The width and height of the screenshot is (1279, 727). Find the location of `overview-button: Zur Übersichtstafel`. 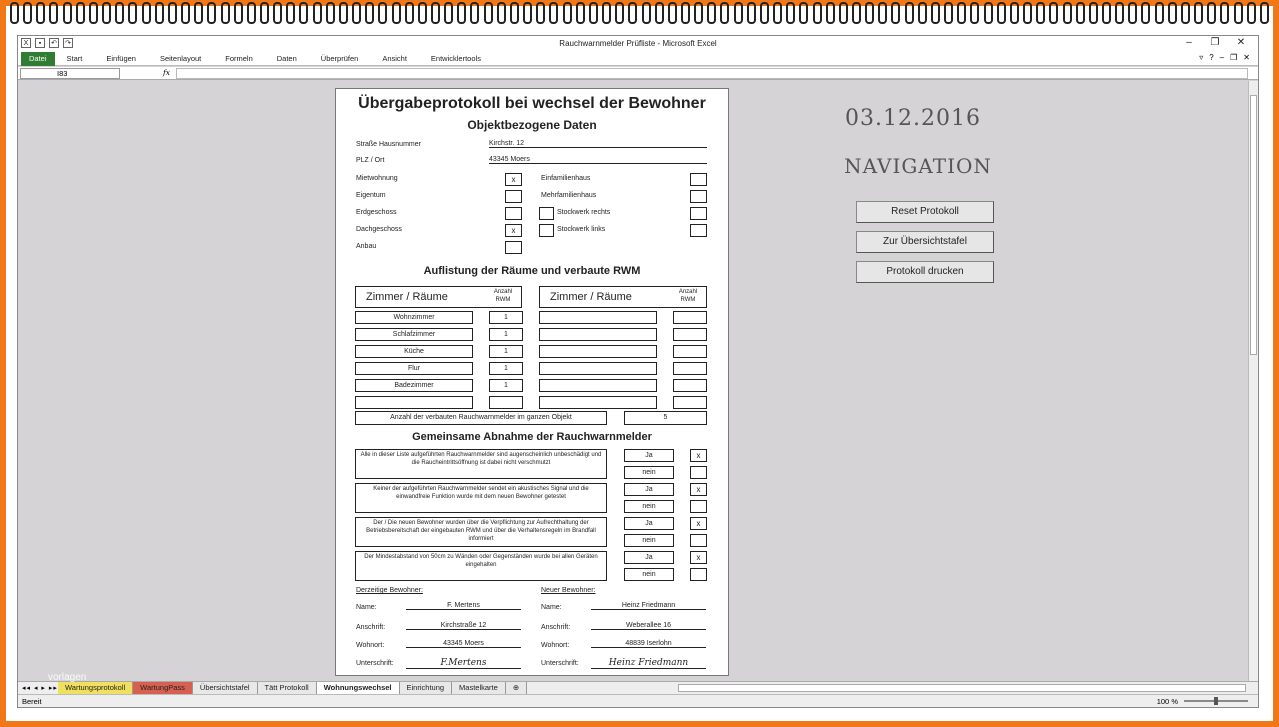

overview-button: Zur Übersichtstafel is located at coordinates (925, 242).